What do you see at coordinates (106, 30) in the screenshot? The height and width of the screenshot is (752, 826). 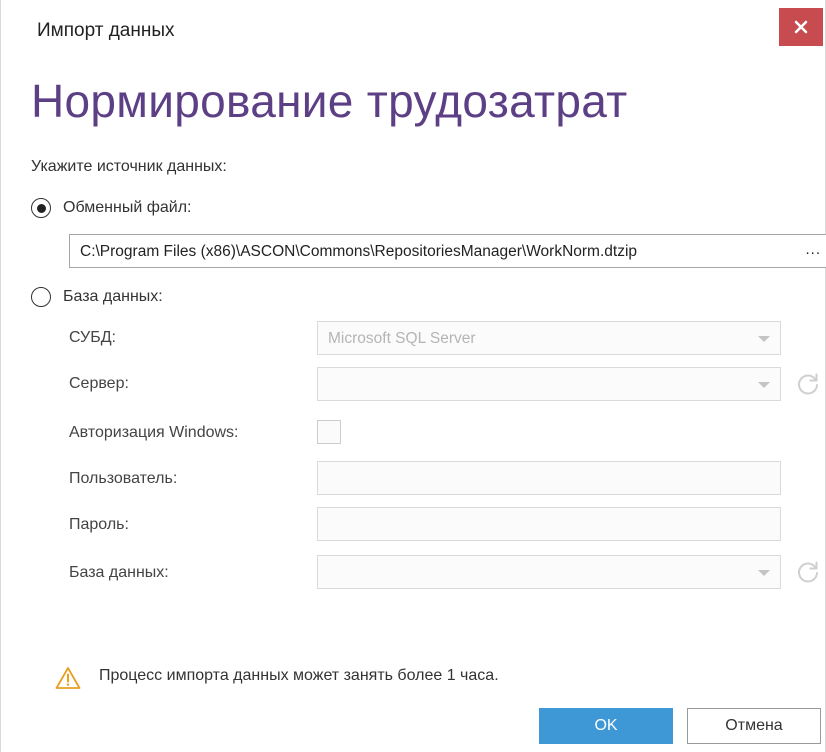 I see `window-title: Импорт данных` at bounding box center [106, 30].